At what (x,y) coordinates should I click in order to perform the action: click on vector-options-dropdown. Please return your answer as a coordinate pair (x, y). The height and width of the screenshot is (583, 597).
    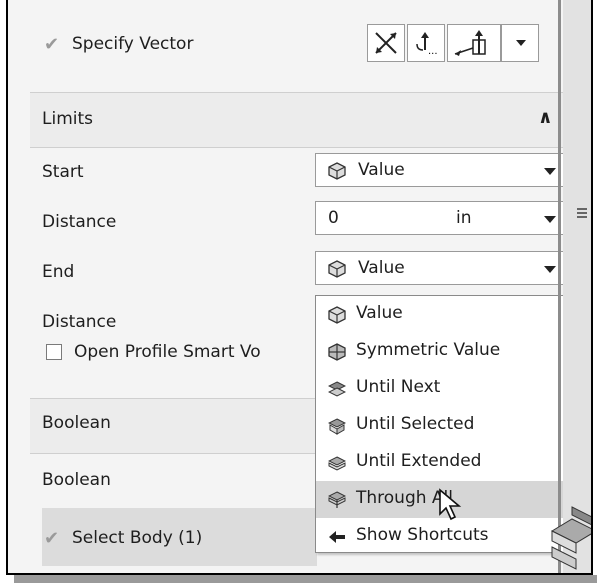
    Looking at the image, I should click on (520, 43).